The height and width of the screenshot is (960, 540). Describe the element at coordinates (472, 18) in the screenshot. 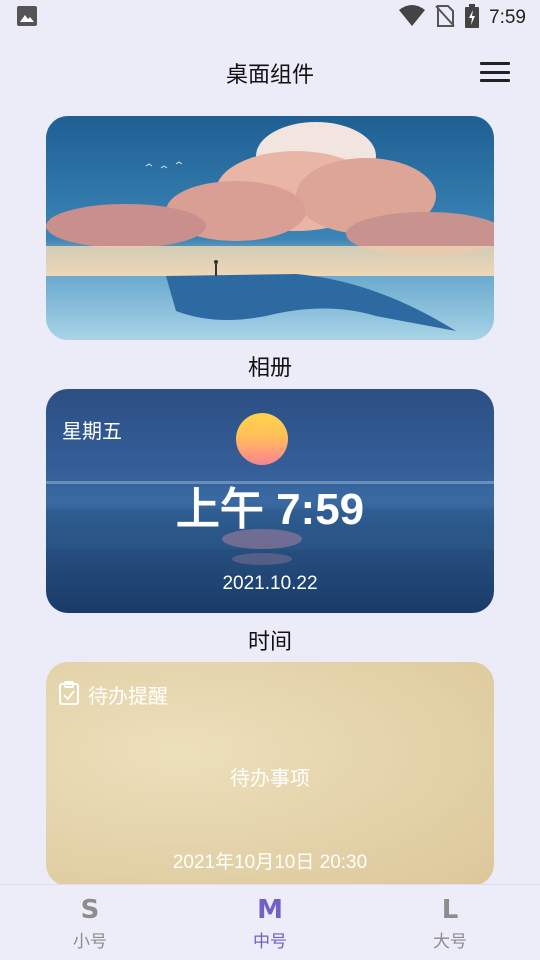

I see `battery-charging-icon` at that location.